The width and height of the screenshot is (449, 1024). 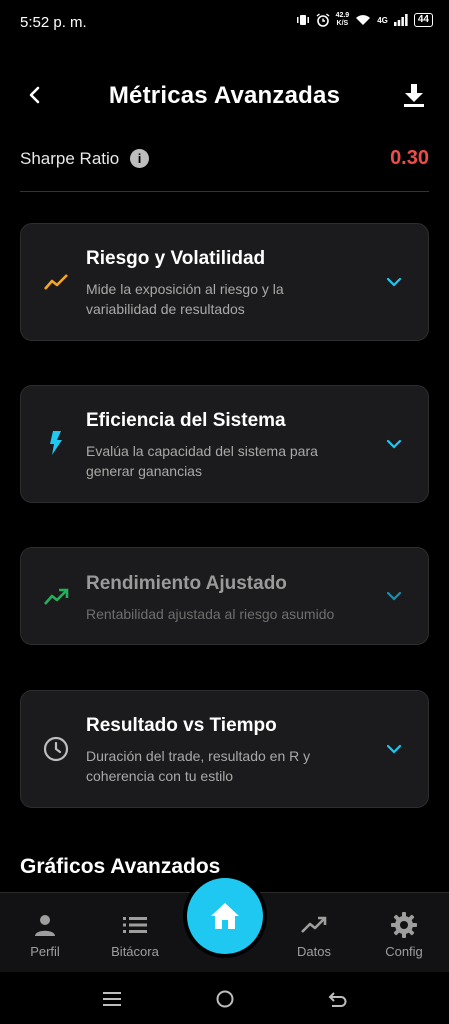 I want to click on home-icon, so click(x=225, y=916).